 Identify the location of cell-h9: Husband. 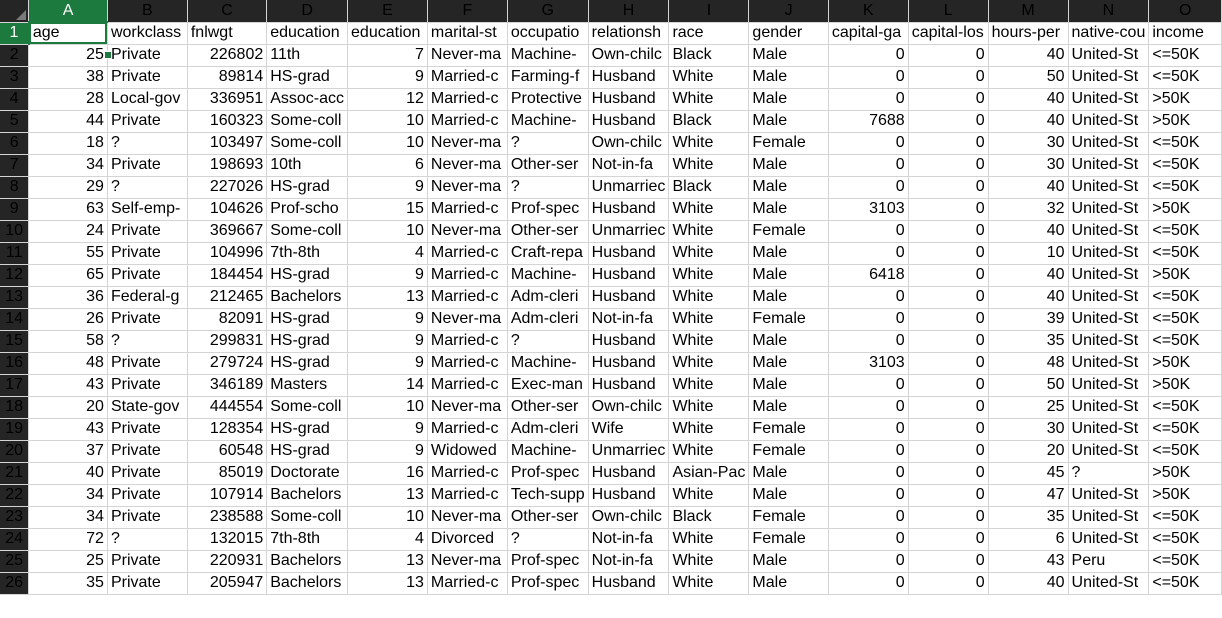
(629, 209).